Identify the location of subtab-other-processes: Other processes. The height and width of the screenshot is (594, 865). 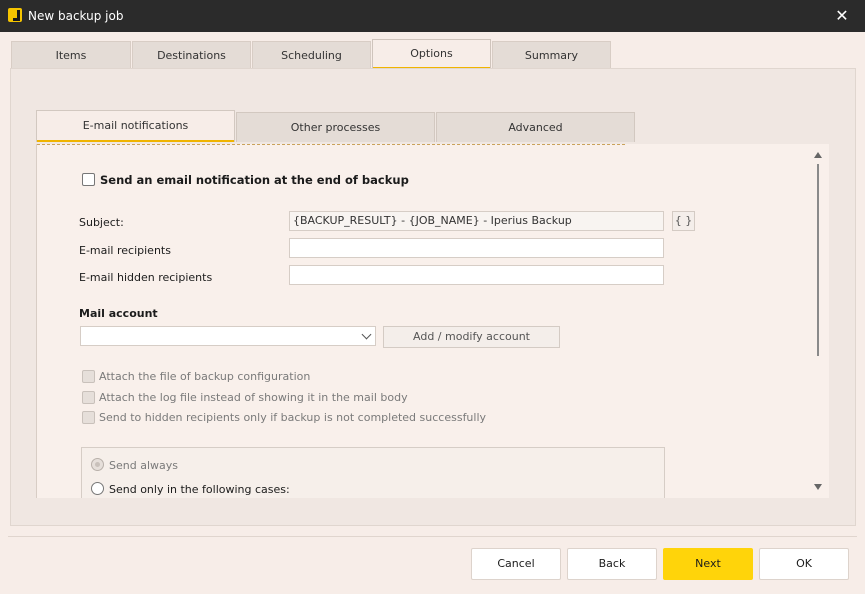
(335, 127).